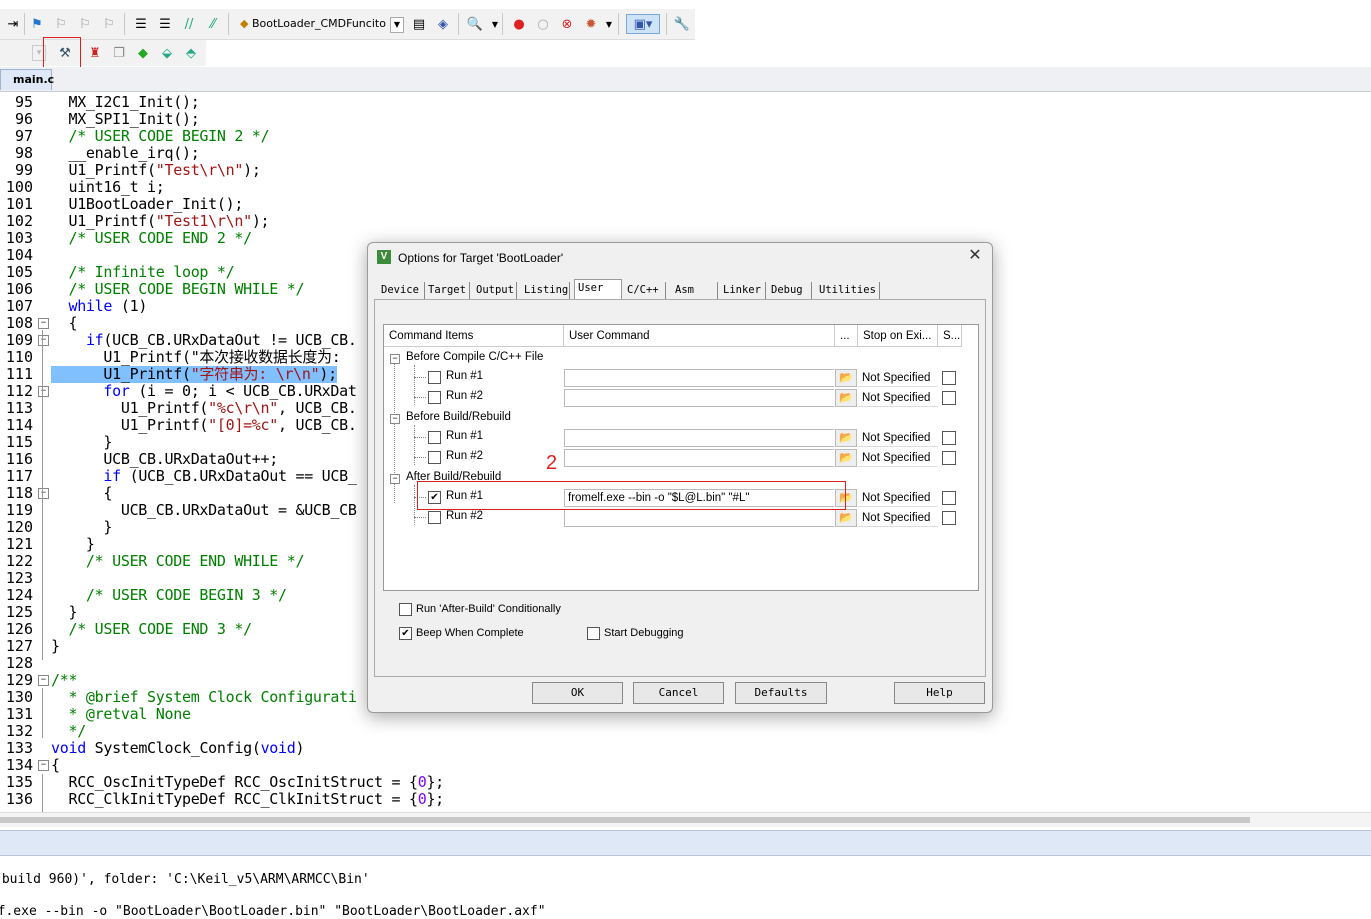 The width and height of the screenshot is (1371, 919). Describe the element at coordinates (975, 256) in the screenshot. I see `close-icon: ✕` at that location.